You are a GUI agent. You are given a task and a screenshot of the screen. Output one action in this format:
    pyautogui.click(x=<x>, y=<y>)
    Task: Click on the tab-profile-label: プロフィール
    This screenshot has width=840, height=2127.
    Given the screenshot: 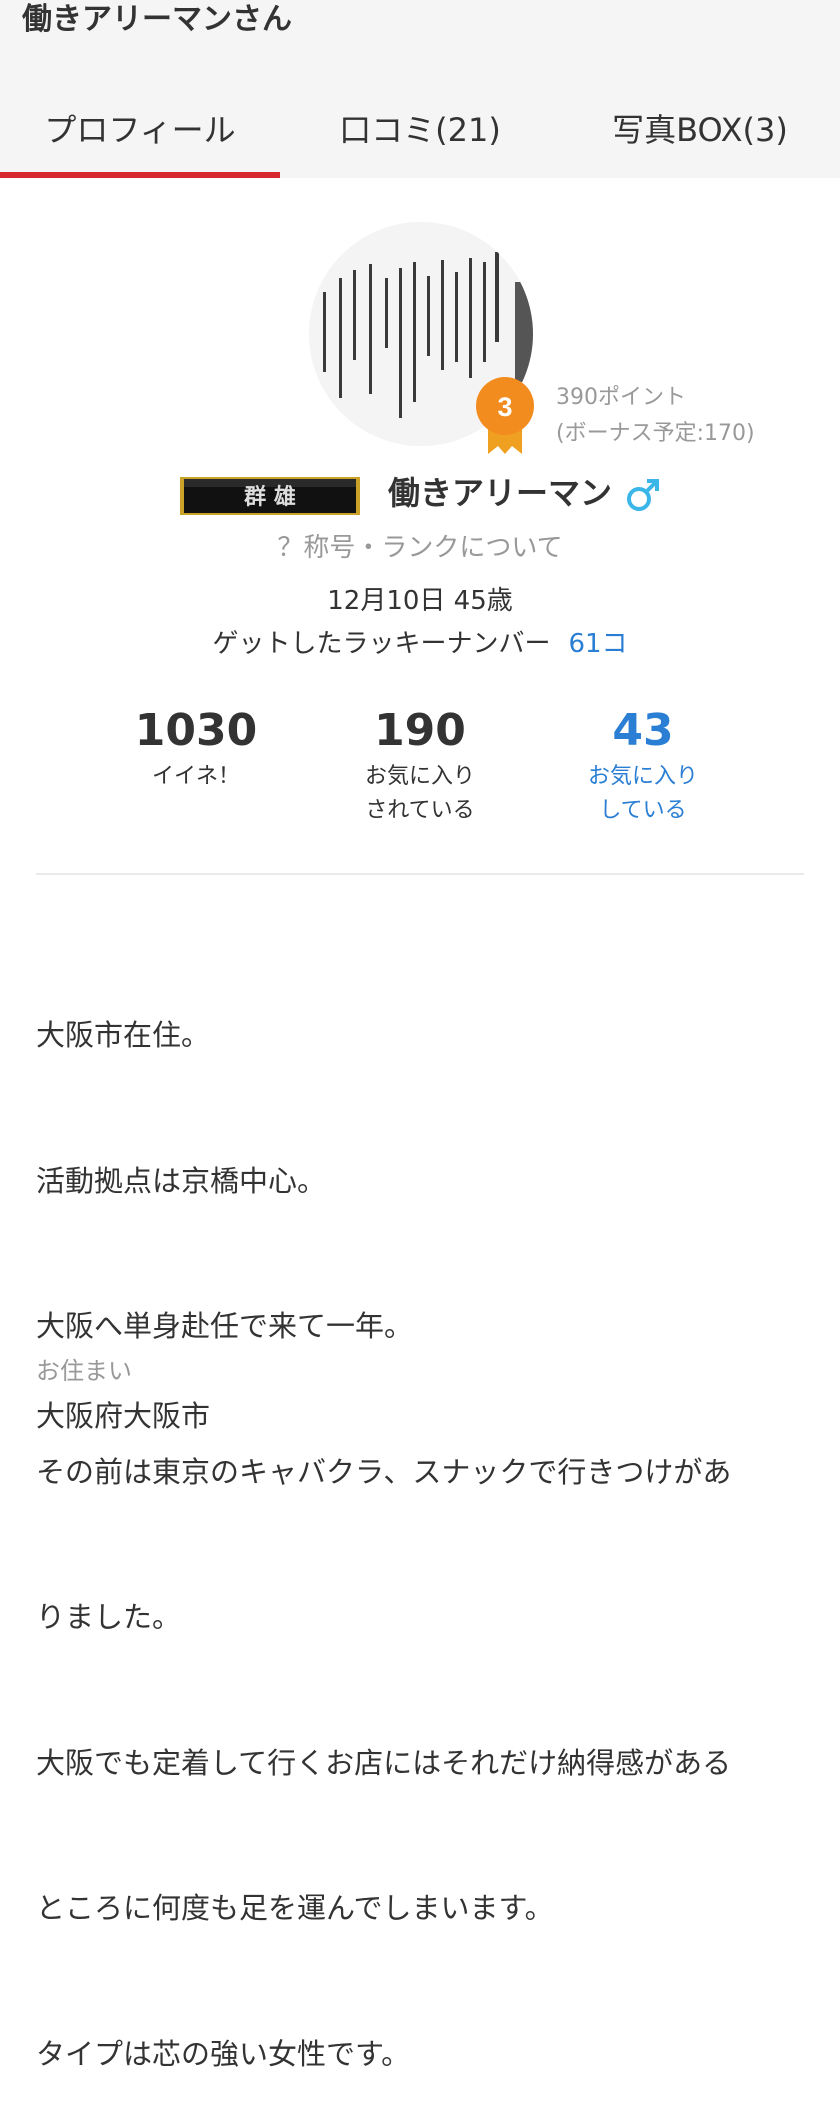 What is the action you would take?
    pyautogui.click(x=140, y=130)
    